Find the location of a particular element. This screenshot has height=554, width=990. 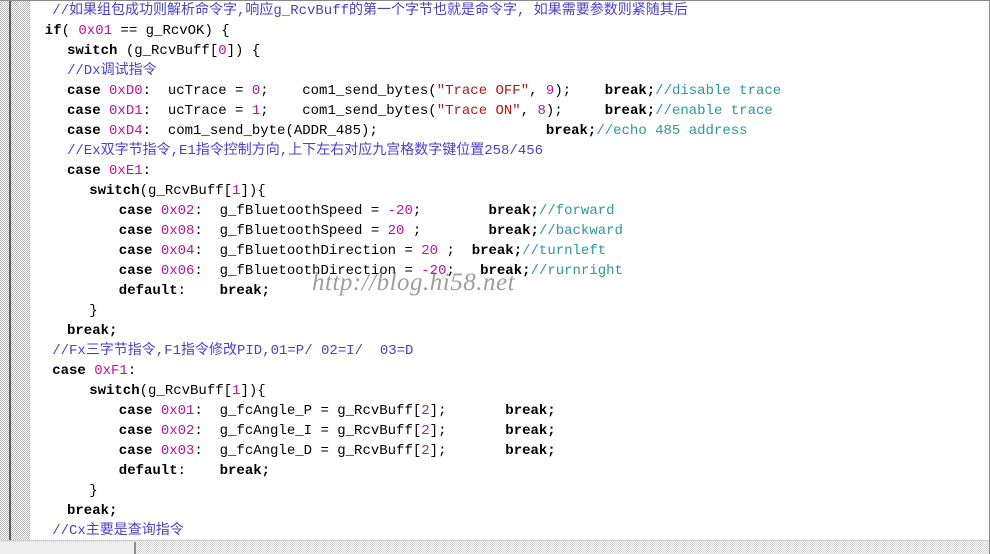

code-token: 0xF1 is located at coordinates (111, 371).